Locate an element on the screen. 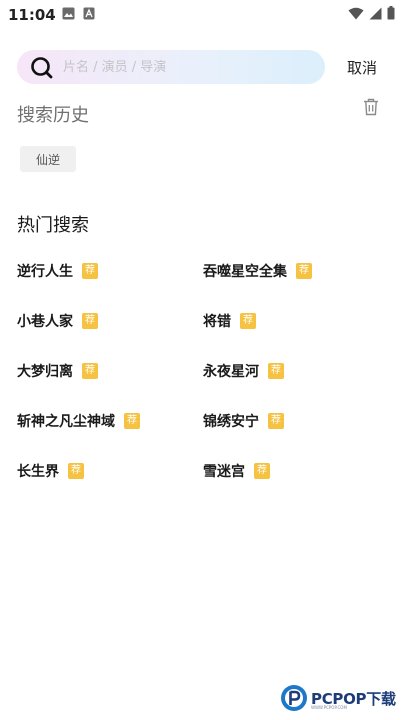  signal-icon is located at coordinates (375, 13).